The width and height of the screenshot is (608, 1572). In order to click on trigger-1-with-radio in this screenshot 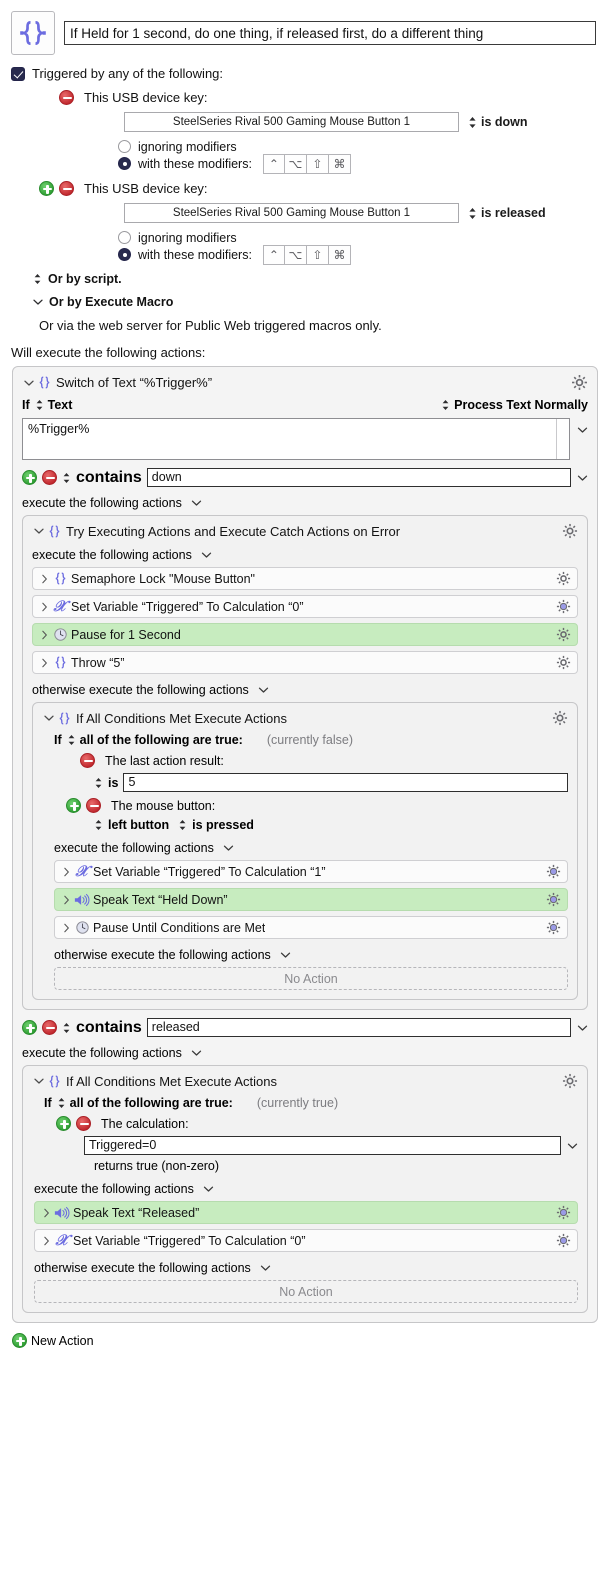, I will do `click(124, 163)`.